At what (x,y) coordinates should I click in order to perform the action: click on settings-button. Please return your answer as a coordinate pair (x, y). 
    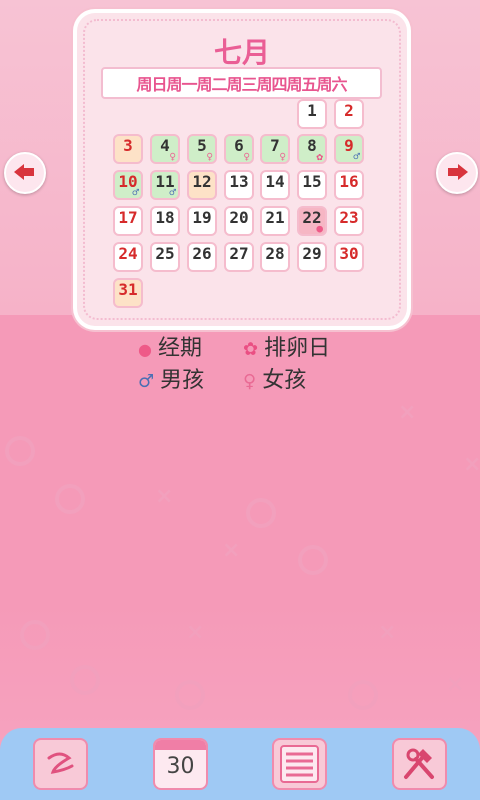
    Looking at the image, I should click on (419, 764).